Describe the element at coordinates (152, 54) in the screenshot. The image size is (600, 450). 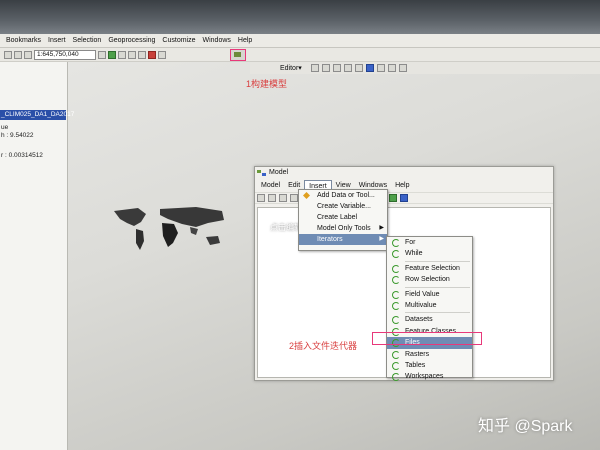
I see `arctoolbox-icon` at that location.